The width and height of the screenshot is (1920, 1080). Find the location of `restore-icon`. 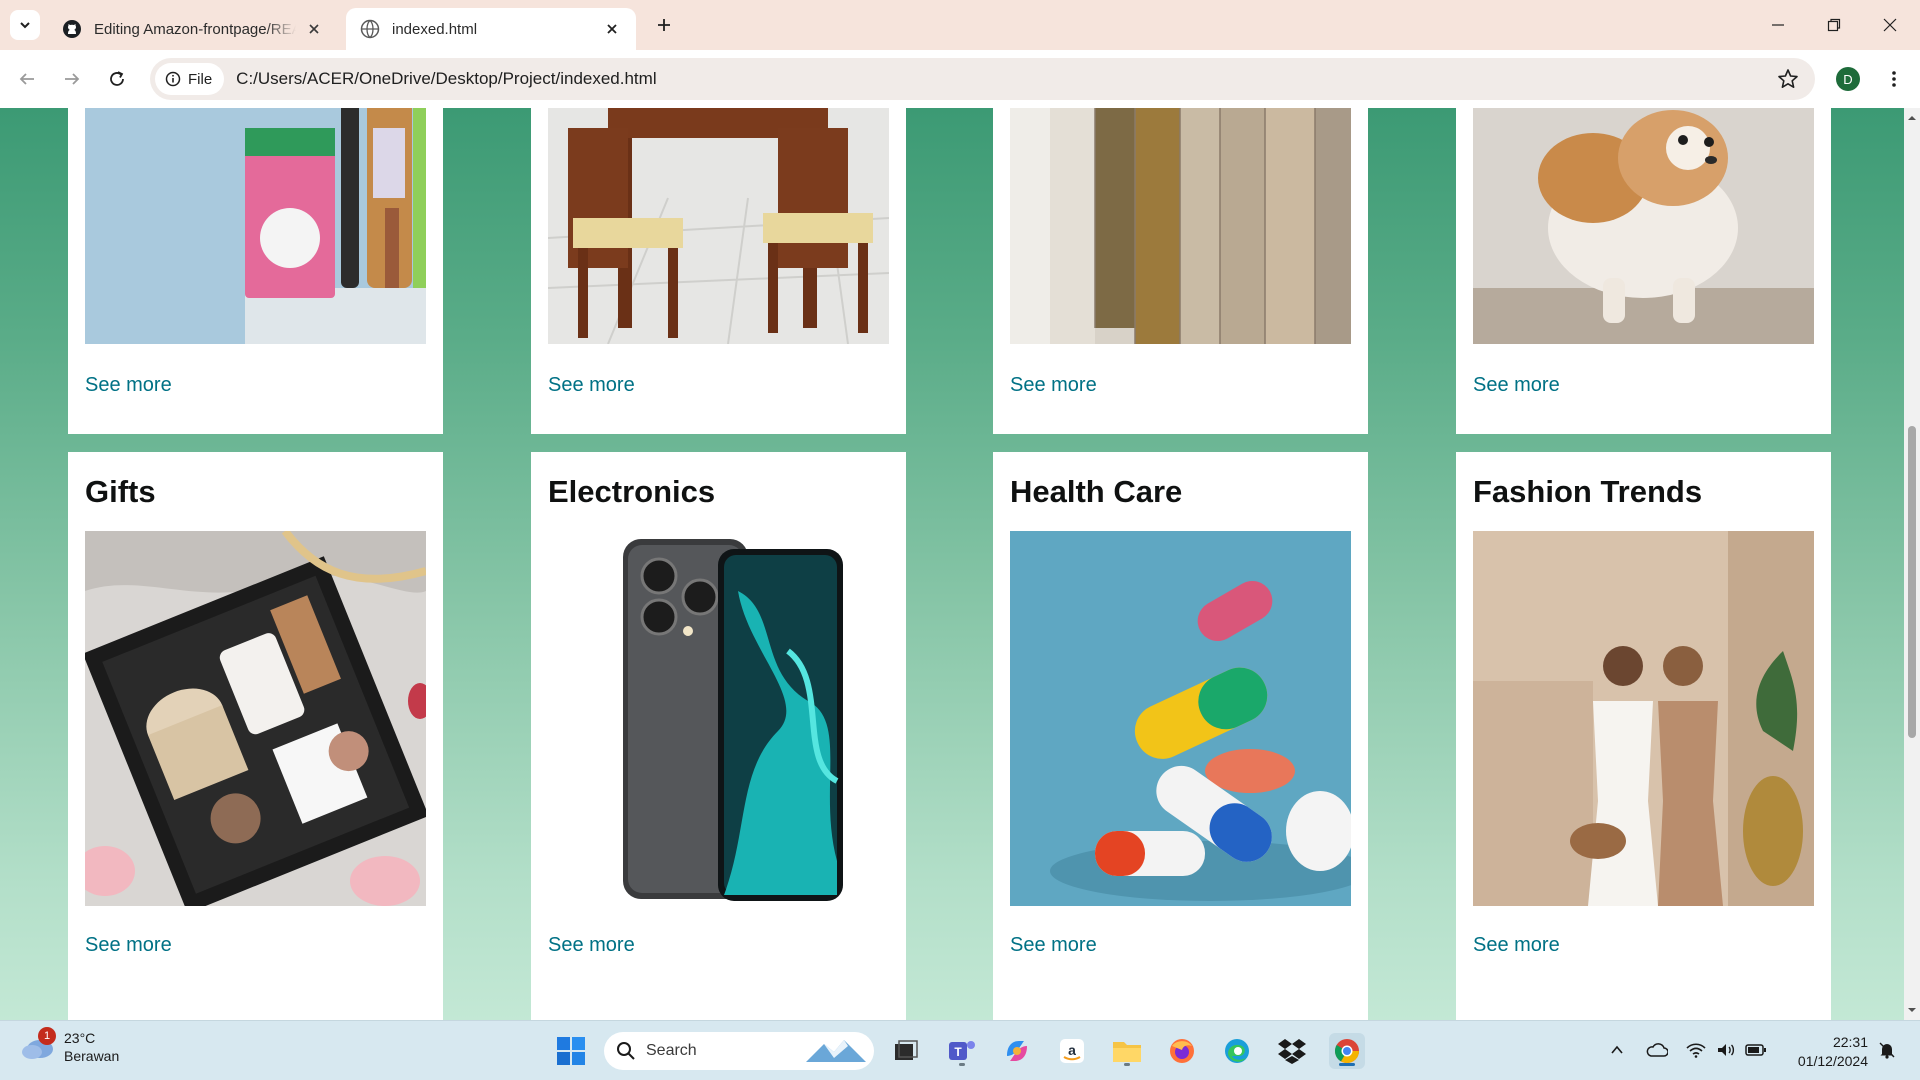

restore-icon is located at coordinates (1834, 25).